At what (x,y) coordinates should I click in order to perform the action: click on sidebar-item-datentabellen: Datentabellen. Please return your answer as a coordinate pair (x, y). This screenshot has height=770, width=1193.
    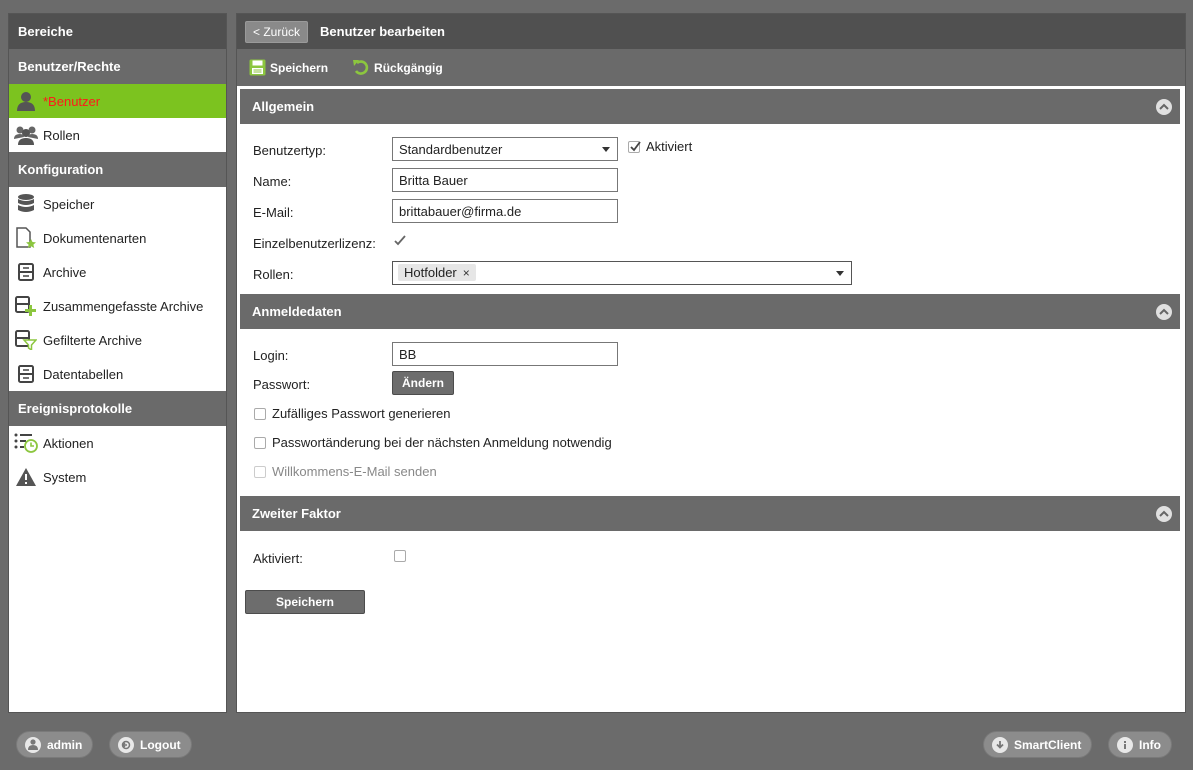
    Looking at the image, I should click on (117, 374).